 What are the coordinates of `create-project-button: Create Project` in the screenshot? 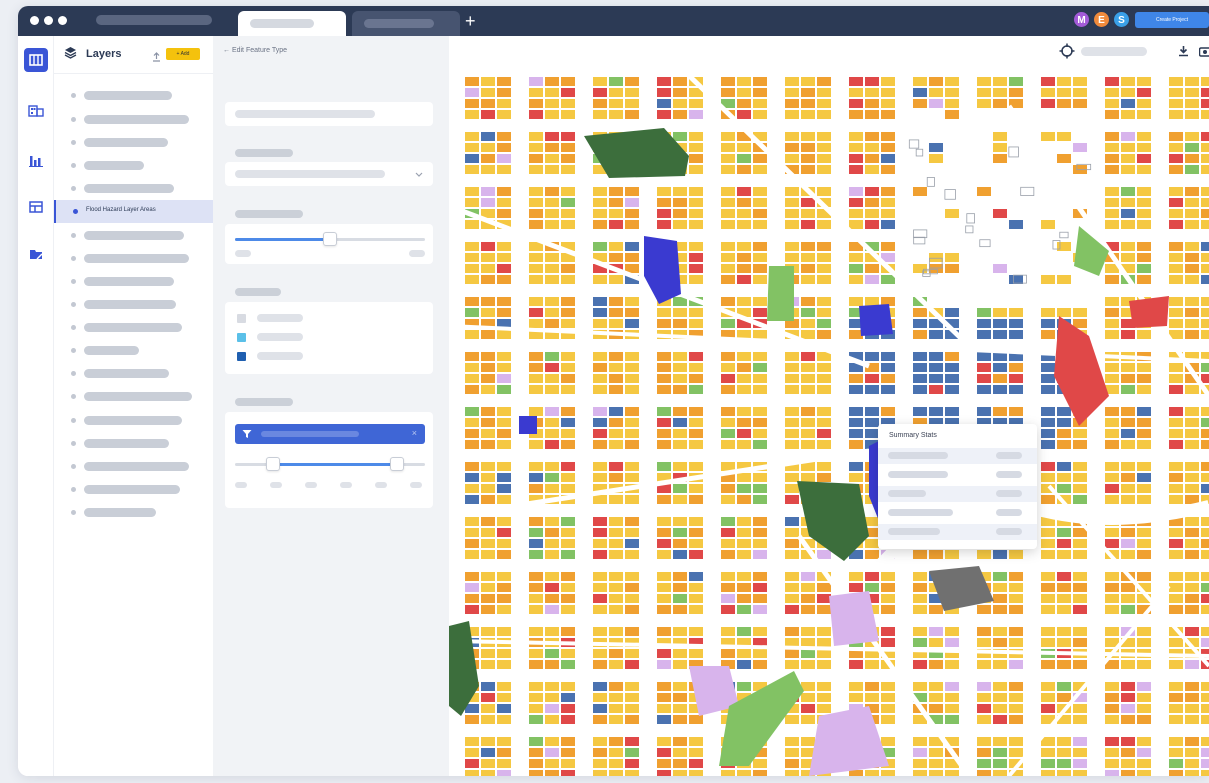 It's located at (1172, 20).